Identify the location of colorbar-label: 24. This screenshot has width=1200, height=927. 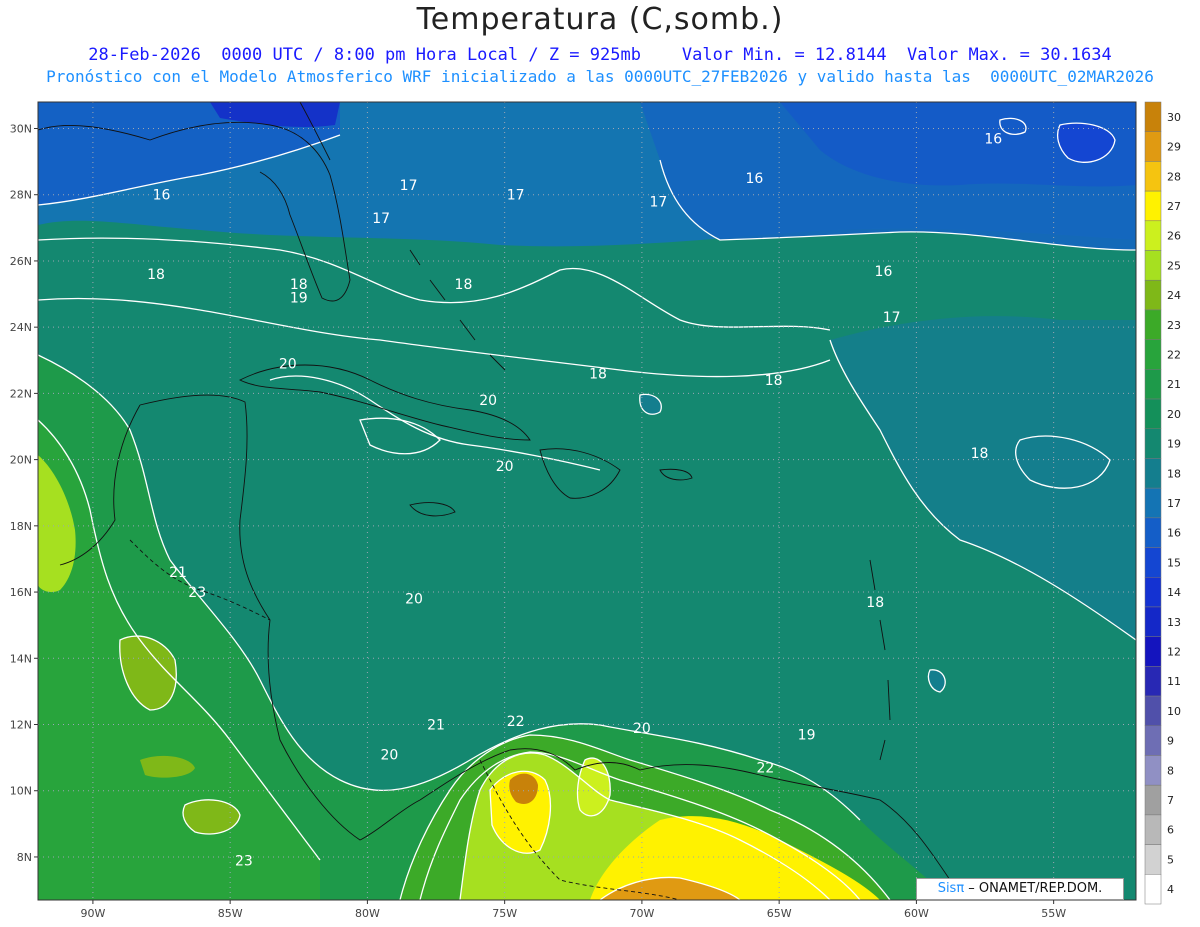
(1174, 295).